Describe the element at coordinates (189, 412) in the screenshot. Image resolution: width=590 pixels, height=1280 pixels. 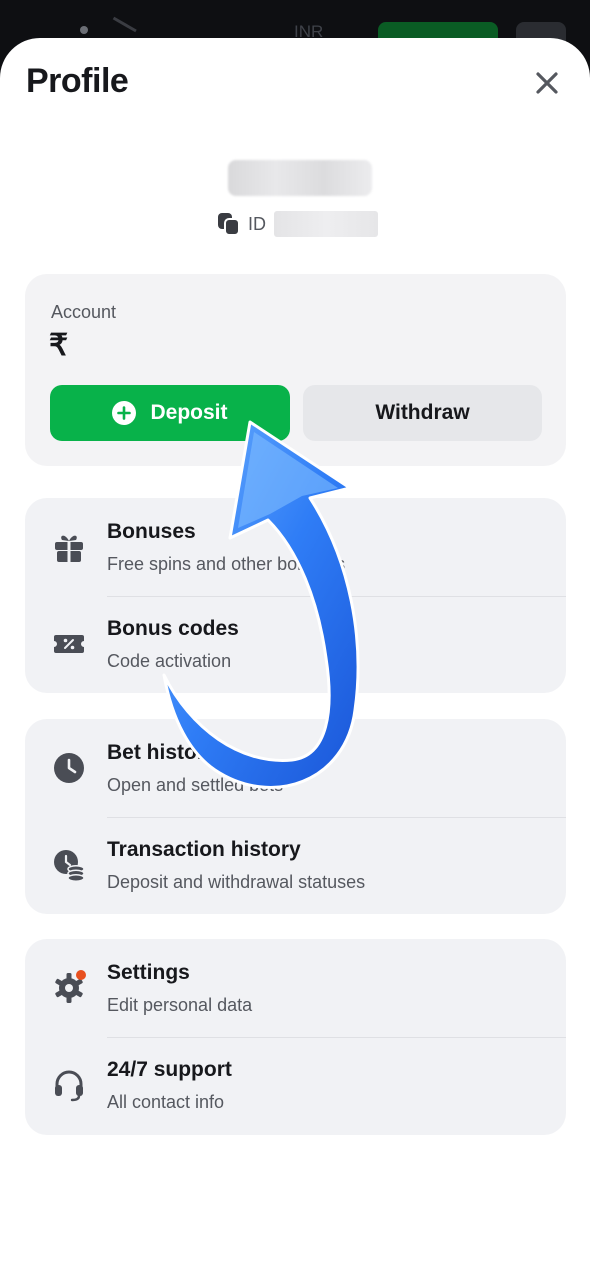
I see `deposit-label: Deposit` at that location.